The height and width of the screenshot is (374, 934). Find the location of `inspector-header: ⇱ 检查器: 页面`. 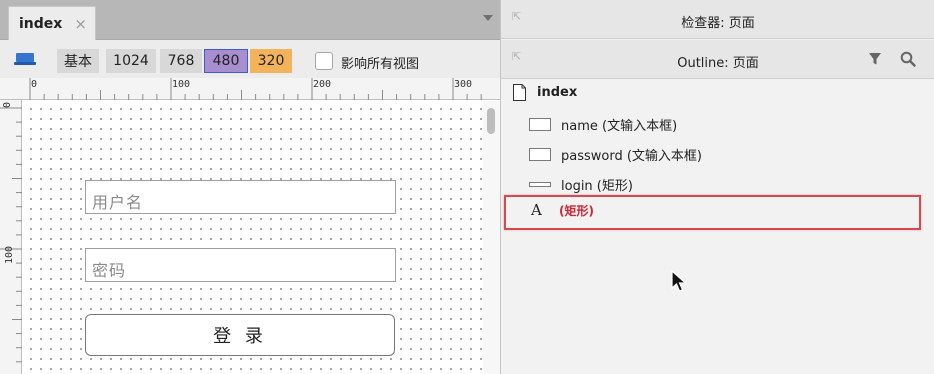

inspector-header: ⇱ 检查器: 页面 is located at coordinates (717, 19).